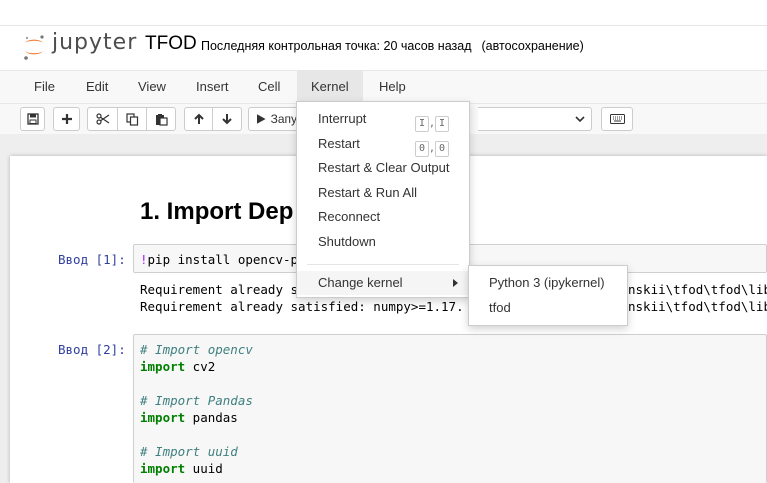  What do you see at coordinates (532, 46) in the screenshot?
I see `autosave-status: (автосохранение)` at bounding box center [532, 46].